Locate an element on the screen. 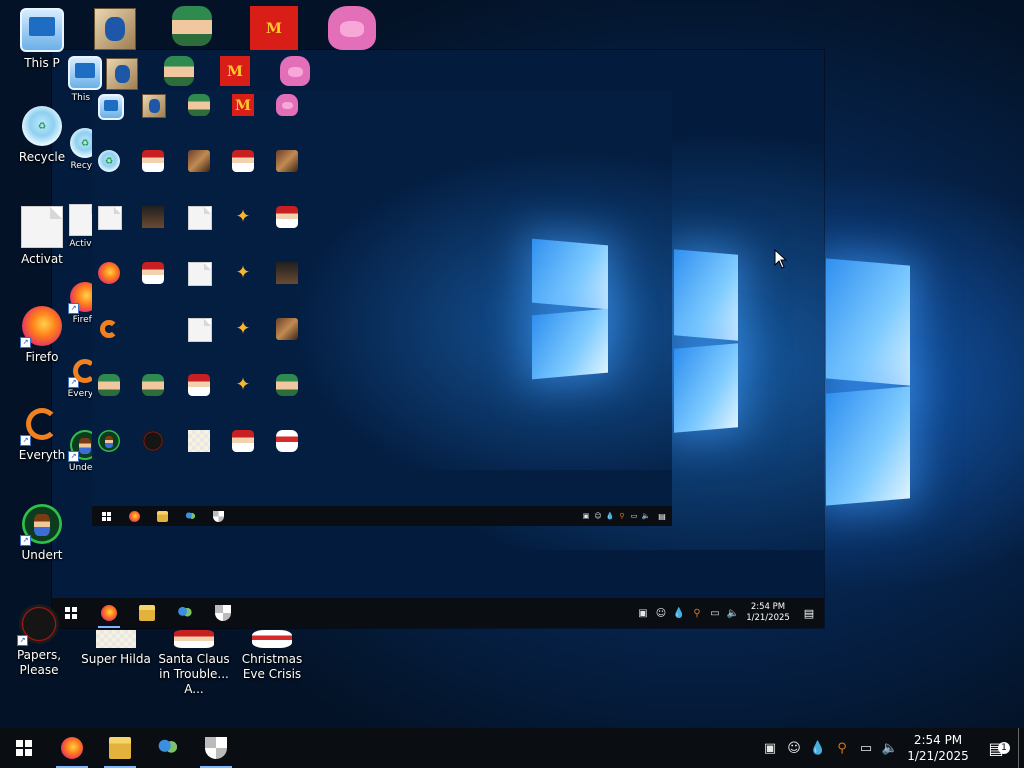 This screenshot has height=768, width=1024. desktop-icon-undertale: ↗ Undert is located at coordinates (42, 533).